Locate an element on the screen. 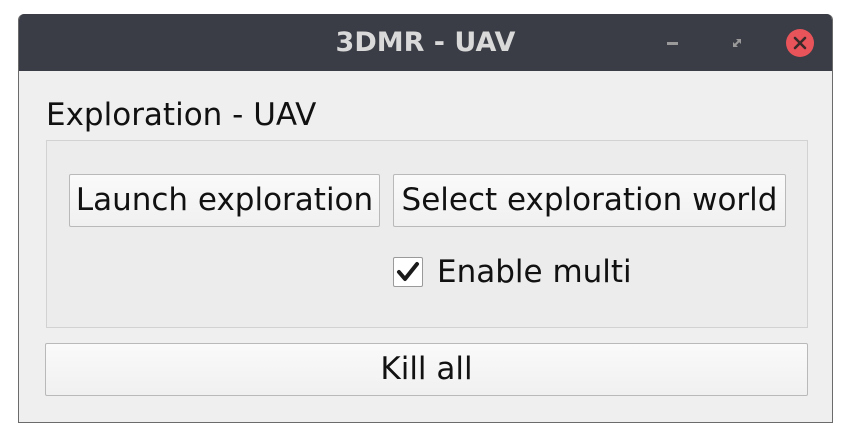 The width and height of the screenshot is (853, 442). restore-icon is located at coordinates (737, 43).